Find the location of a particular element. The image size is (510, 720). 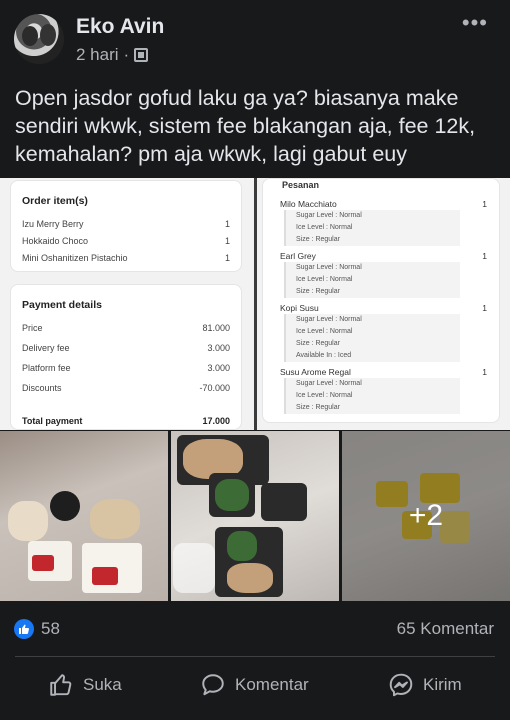

album-icon is located at coordinates (141, 55).